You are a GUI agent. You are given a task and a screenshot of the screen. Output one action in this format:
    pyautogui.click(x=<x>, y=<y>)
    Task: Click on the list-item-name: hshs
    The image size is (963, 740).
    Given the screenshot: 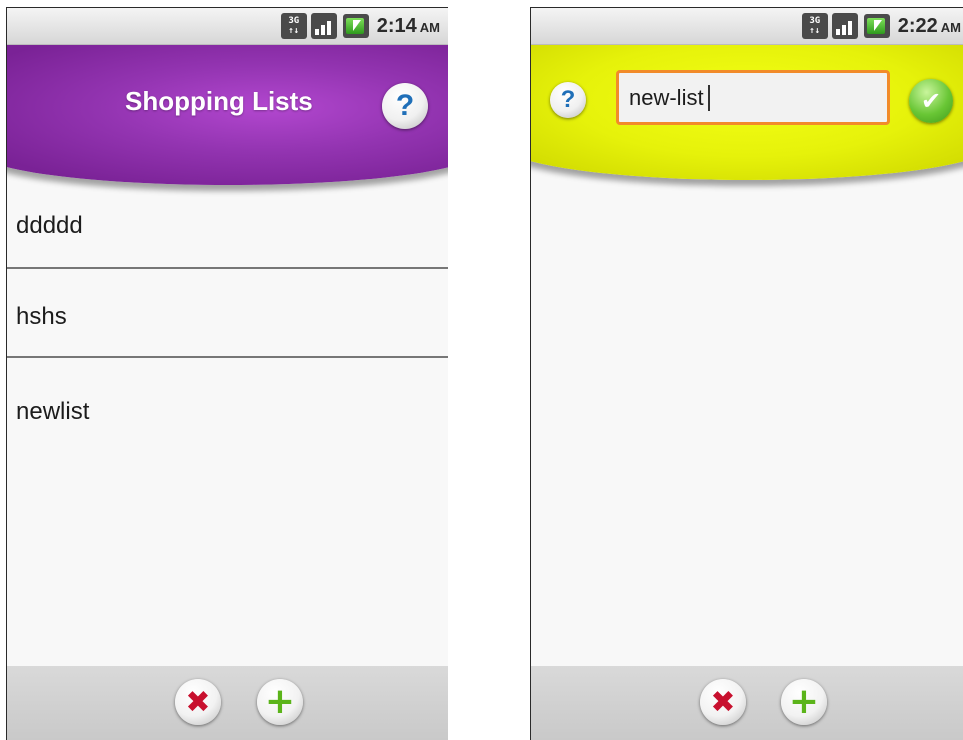 What is the action you would take?
    pyautogui.click(x=41, y=316)
    